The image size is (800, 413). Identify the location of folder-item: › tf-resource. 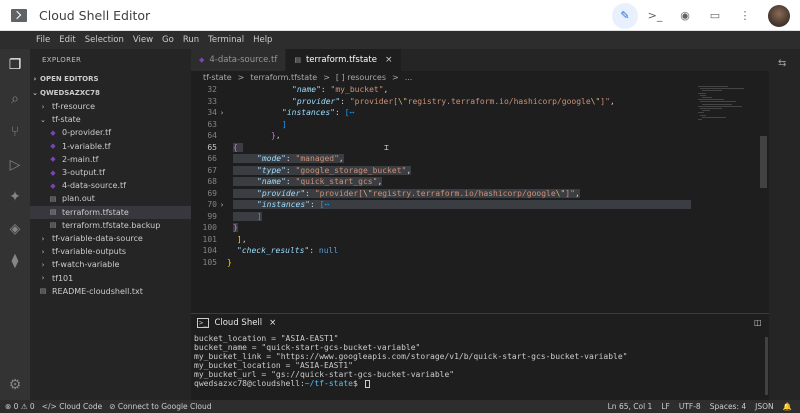
(110, 106).